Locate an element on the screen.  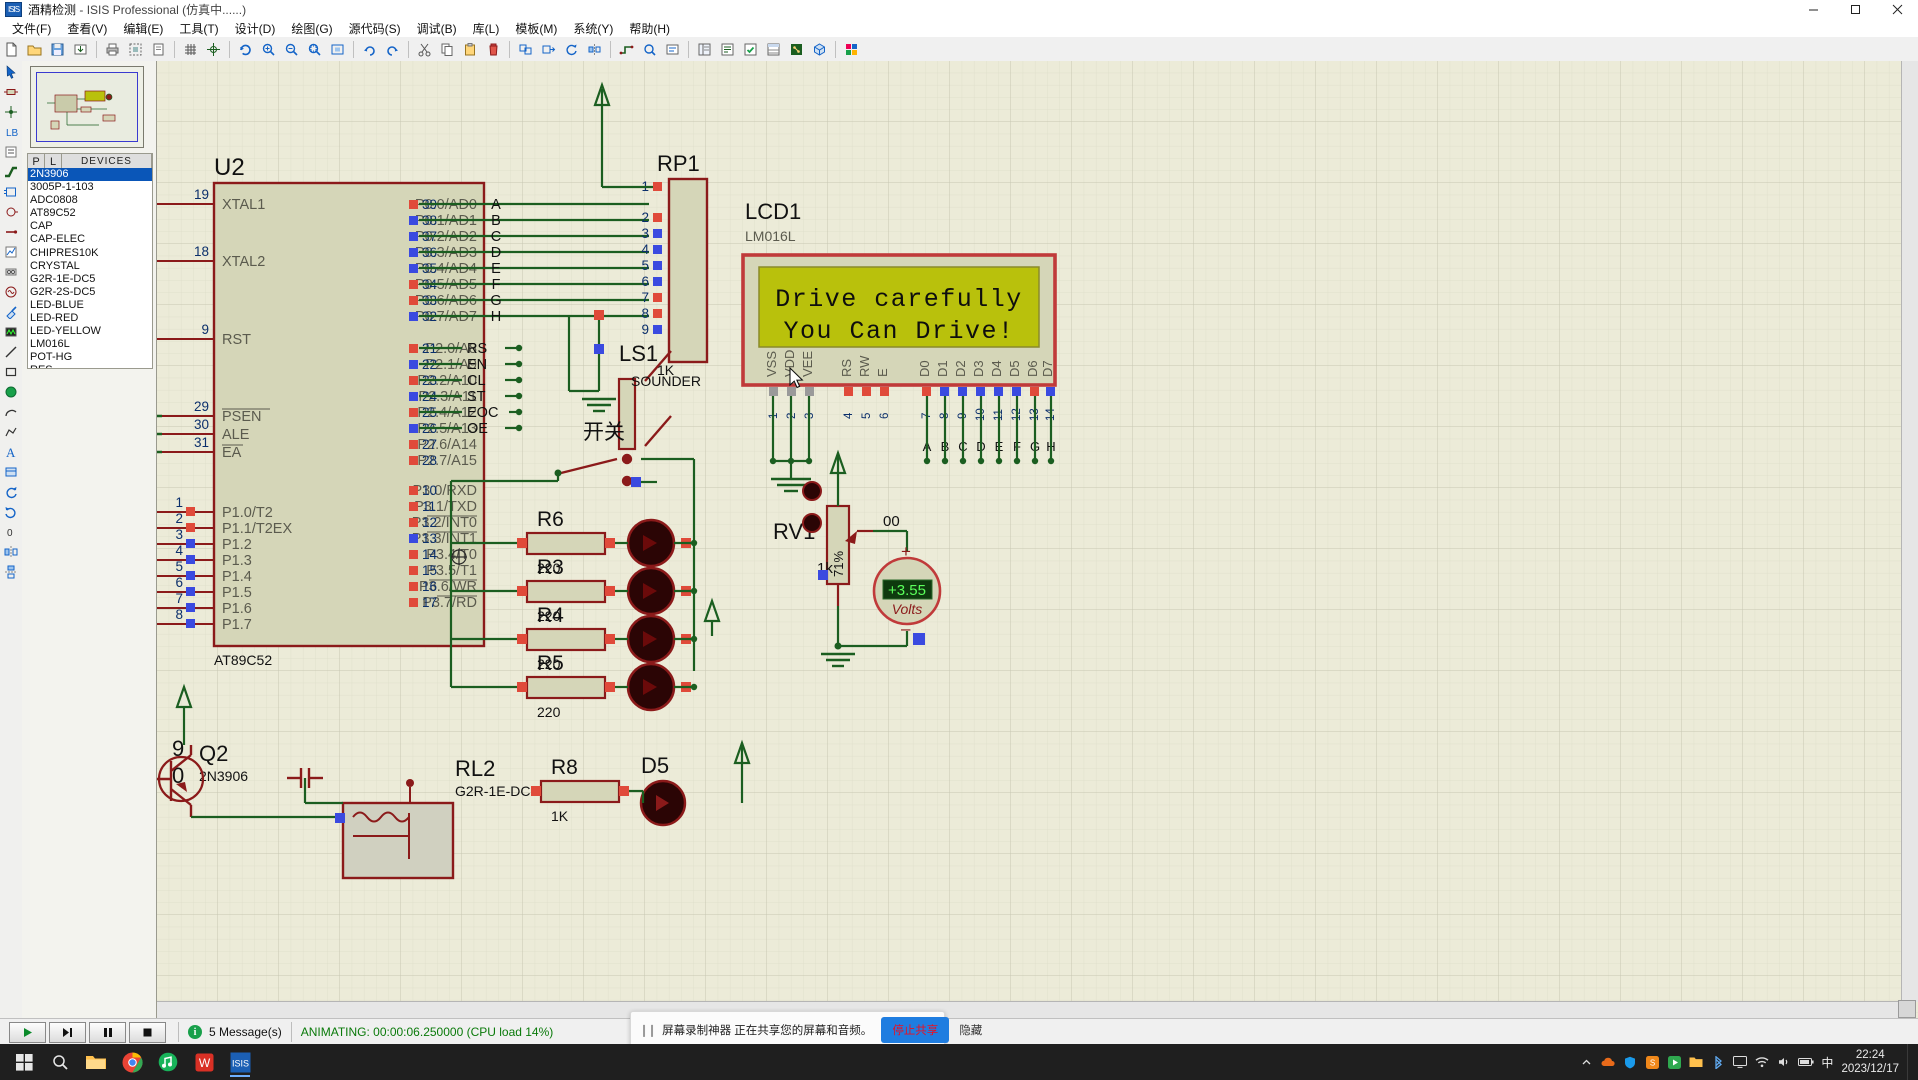
menu-template: 模板(M) is located at coordinates (536, 28).